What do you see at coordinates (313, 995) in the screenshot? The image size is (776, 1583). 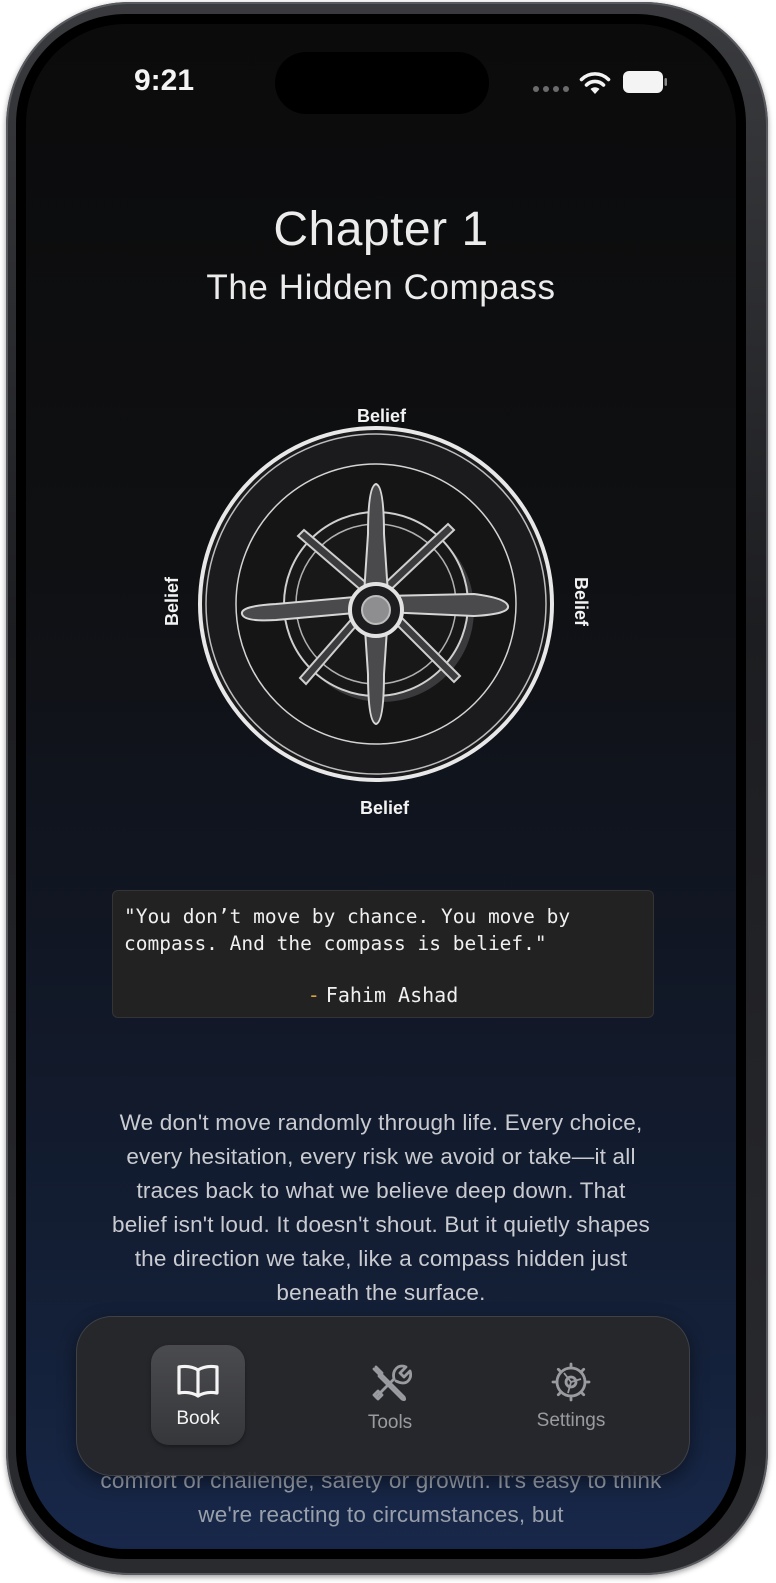 I see `quote-dash: -` at bounding box center [313, 995].